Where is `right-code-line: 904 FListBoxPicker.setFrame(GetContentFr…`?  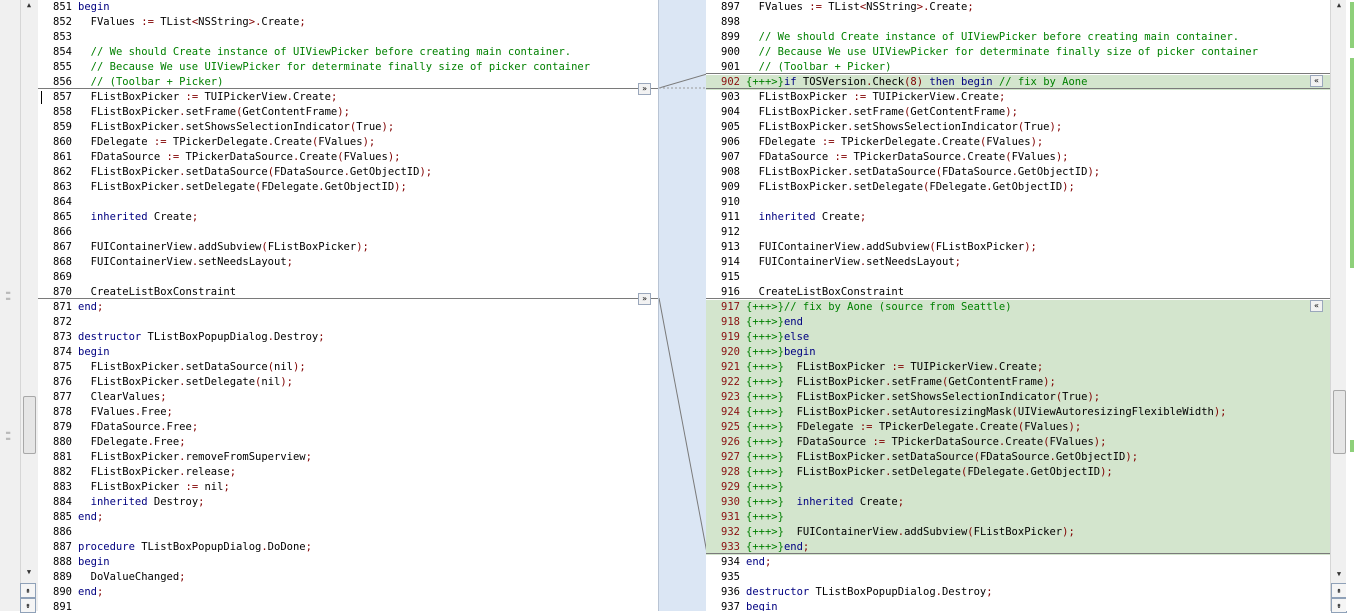
right-code-line: 904 FListBoxPicker.setFrame(GetContentFr… is located at coordinates (1018, 112).